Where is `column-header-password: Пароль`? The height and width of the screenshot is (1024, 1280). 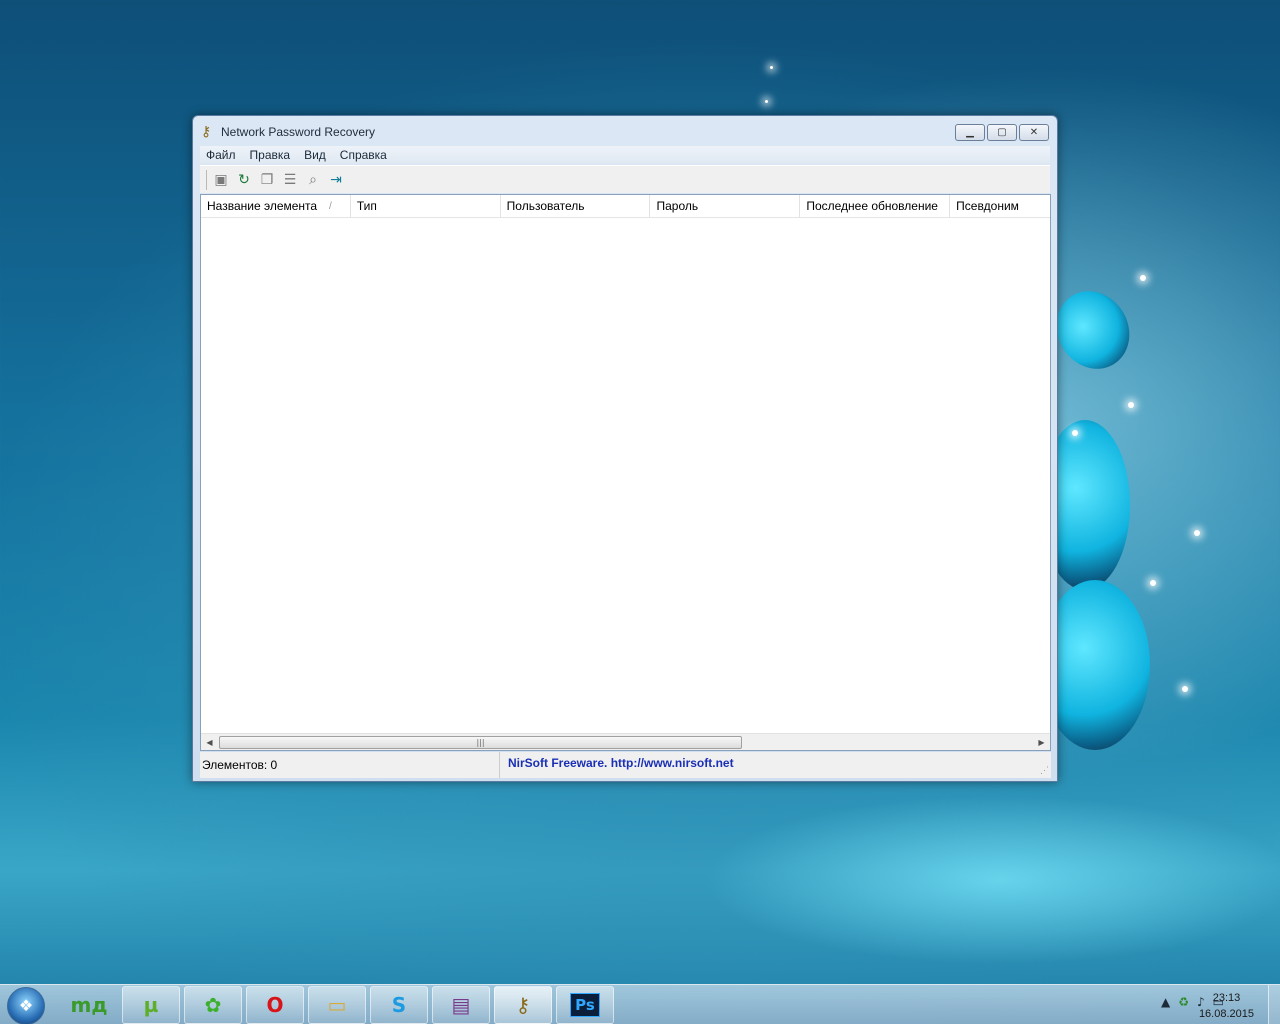
column-header-password: Пароль is located at coordinates (725, 206).